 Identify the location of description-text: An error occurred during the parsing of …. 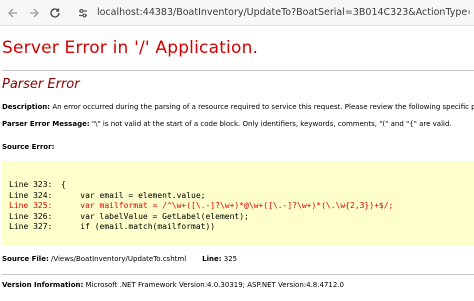
(263, 107).